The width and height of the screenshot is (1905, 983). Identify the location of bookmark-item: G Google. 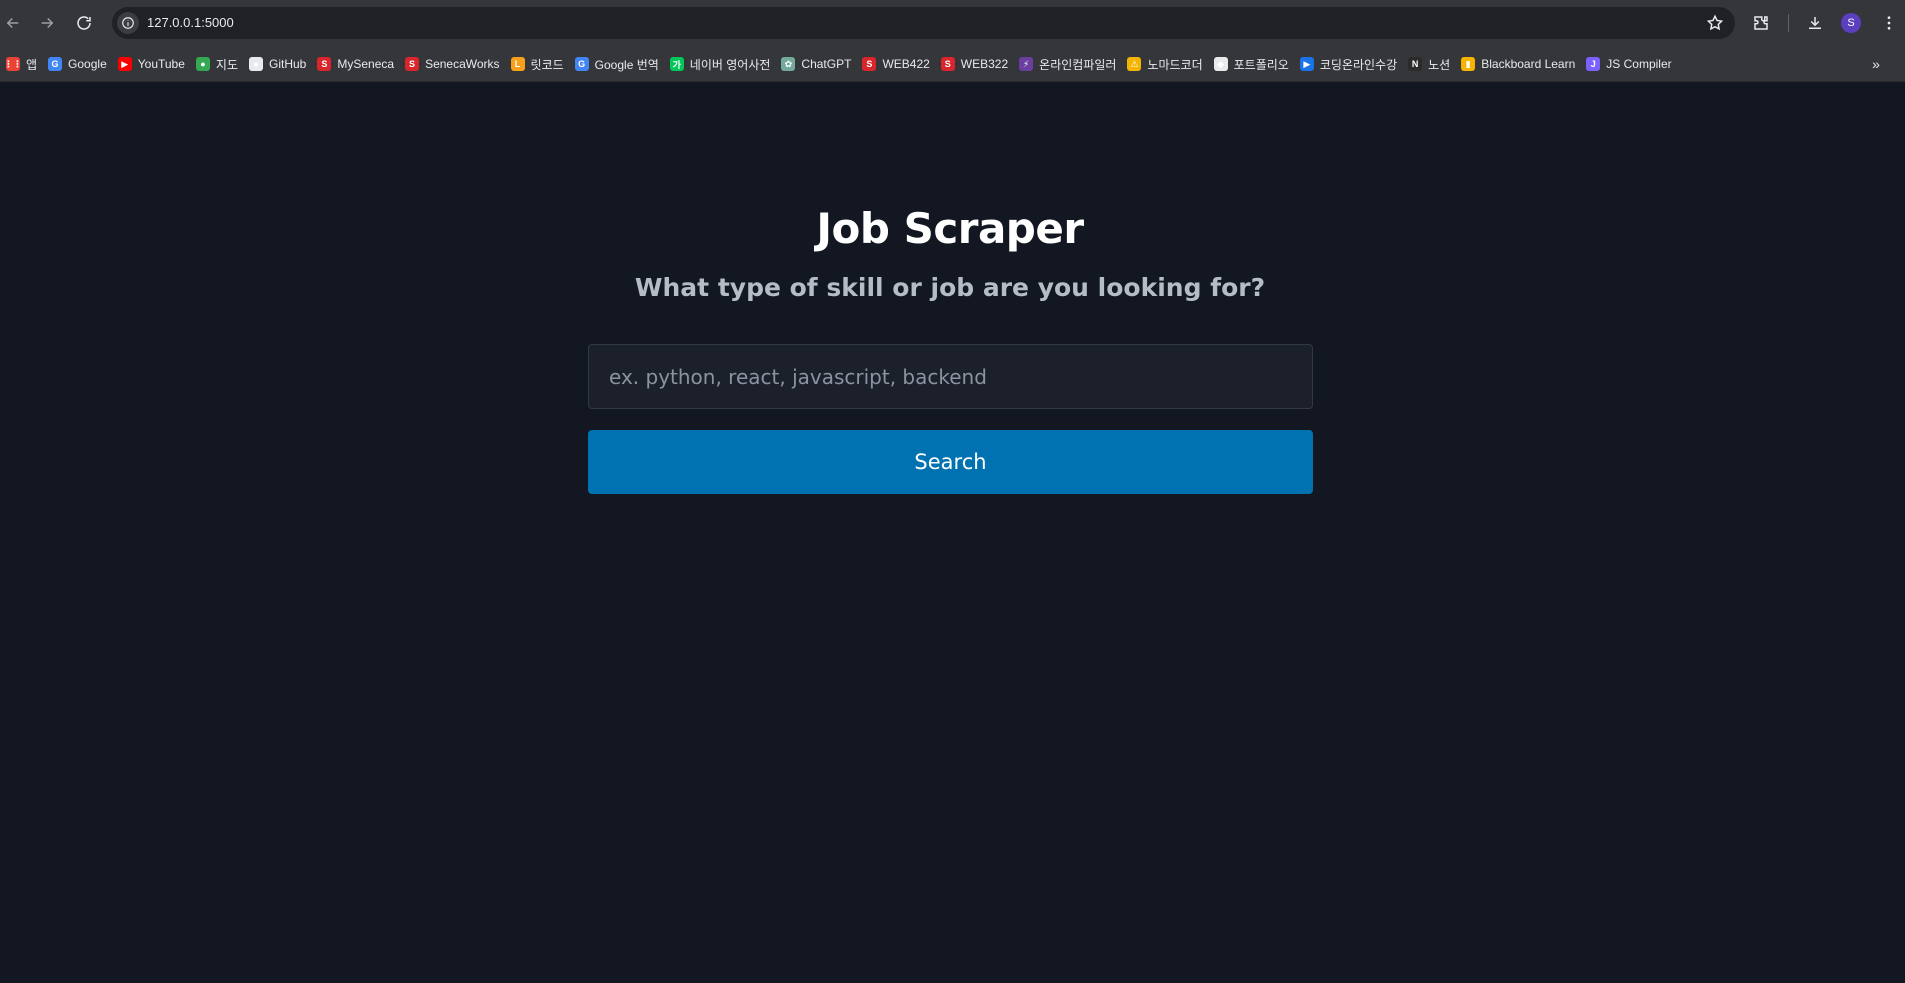
(79, 64).